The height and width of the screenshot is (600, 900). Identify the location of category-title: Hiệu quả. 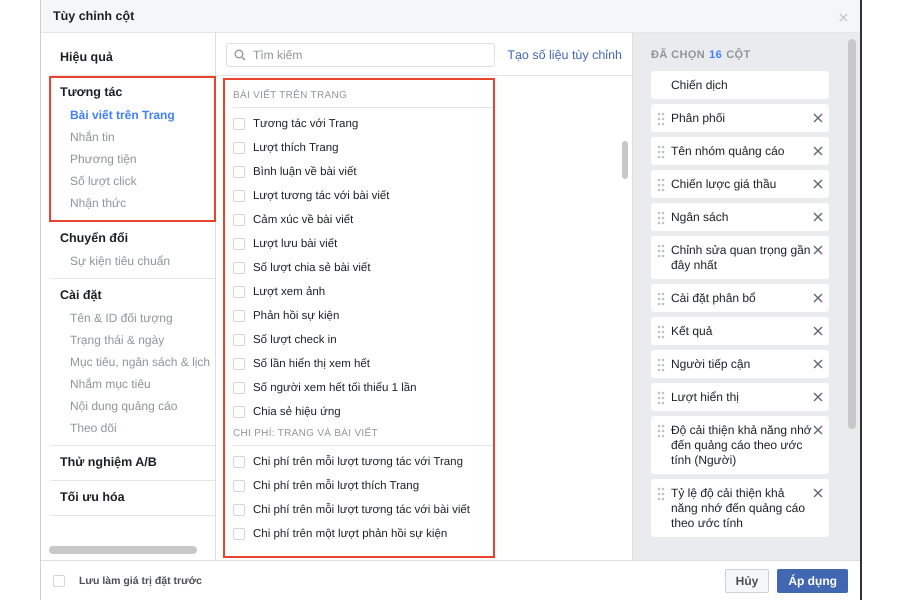
(133, 57).